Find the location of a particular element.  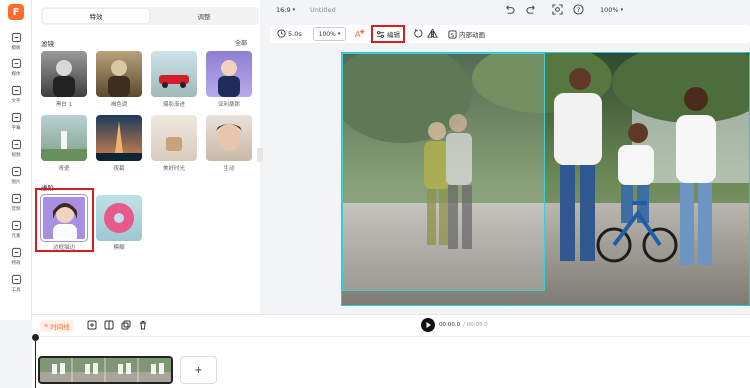

left-rail: F 模板媒体文字字幕视频图片音频元素特效工具 is located at coordinates (16, 160).